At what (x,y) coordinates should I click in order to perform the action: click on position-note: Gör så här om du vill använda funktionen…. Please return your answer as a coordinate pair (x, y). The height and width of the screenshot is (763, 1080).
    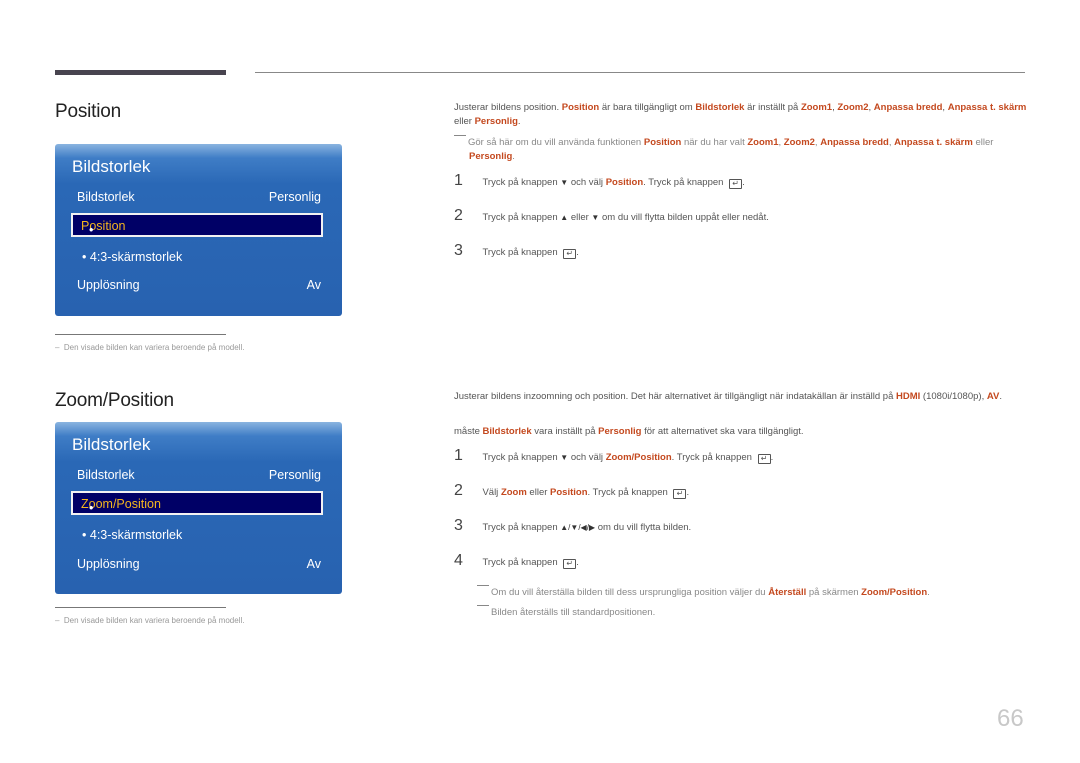
    Looking at the image, I should click on (741, 149).